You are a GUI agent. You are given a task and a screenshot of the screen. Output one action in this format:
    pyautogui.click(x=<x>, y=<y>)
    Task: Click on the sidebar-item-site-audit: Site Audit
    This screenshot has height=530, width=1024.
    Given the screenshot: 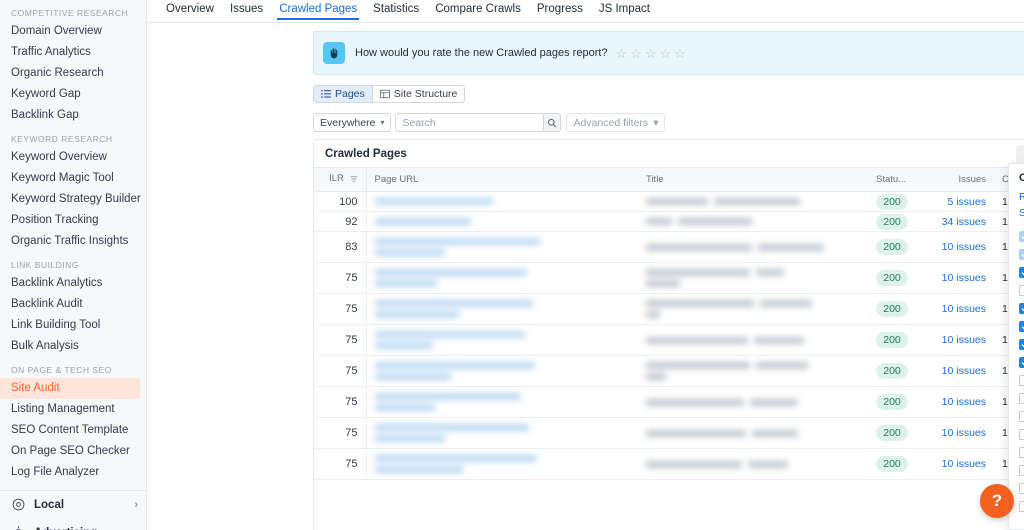 What is the action you would take?
    pyautogui.click(x=70, y=388)
    